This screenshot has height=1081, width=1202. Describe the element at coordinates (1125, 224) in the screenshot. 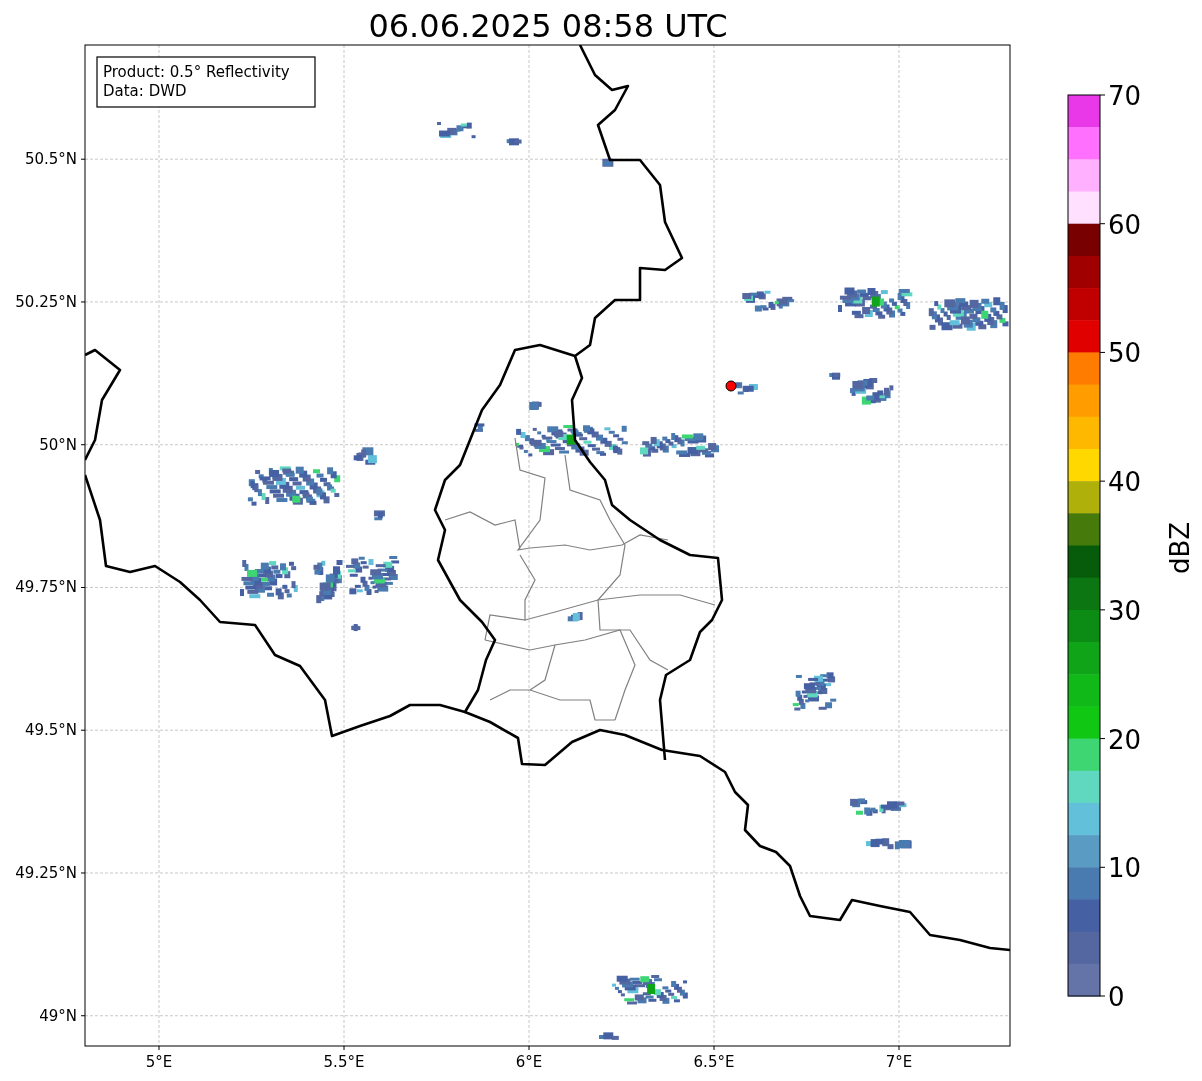

I see `colorbar-tick-label: 60` at that location.